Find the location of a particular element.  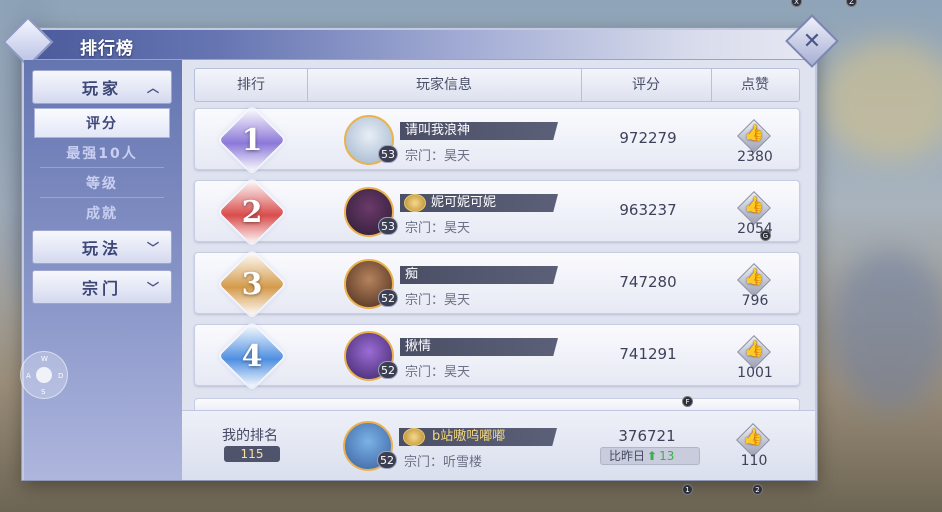

my-rank-label: 我的排名 is located at coordinates (250, 436).